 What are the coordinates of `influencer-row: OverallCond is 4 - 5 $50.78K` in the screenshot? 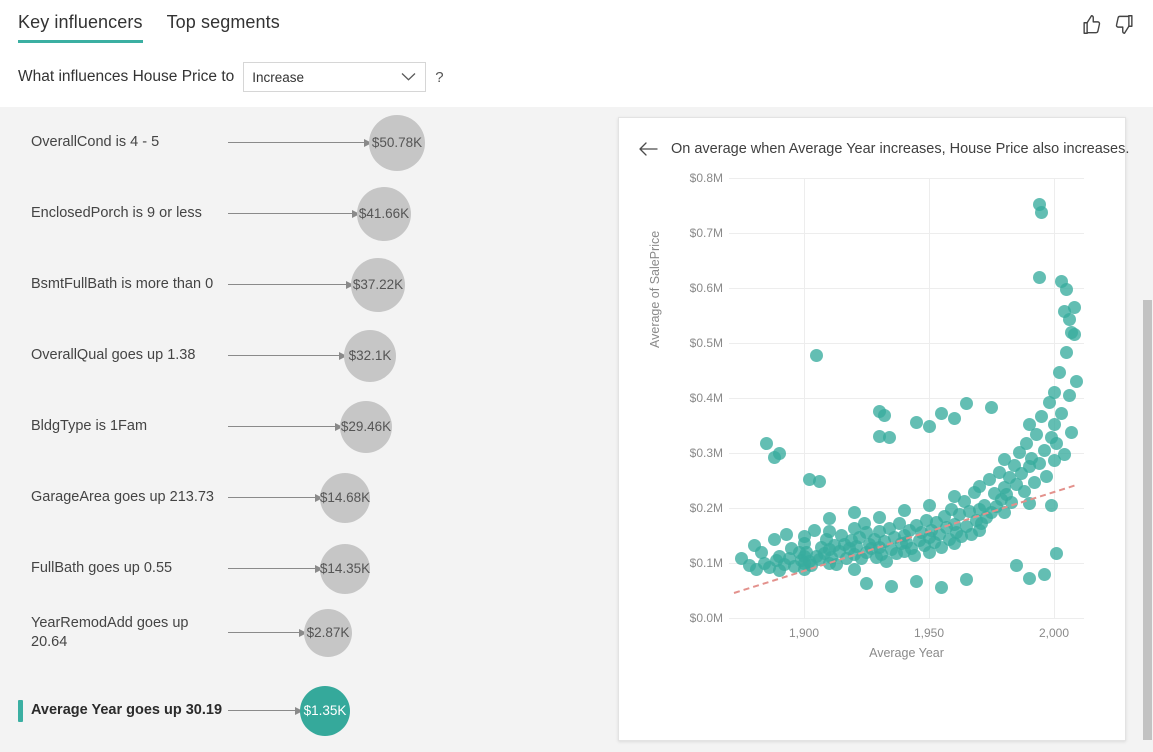 It's located at (300, 142).